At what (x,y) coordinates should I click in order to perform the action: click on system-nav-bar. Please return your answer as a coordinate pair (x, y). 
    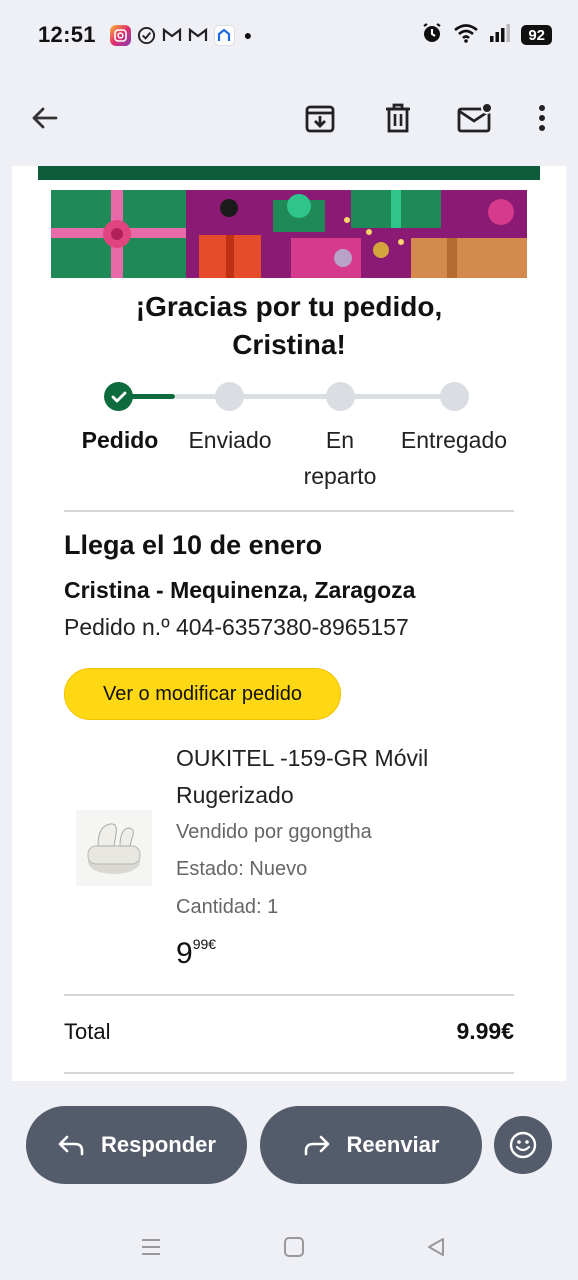
    Looking at the image, I should click on (289, 1247).